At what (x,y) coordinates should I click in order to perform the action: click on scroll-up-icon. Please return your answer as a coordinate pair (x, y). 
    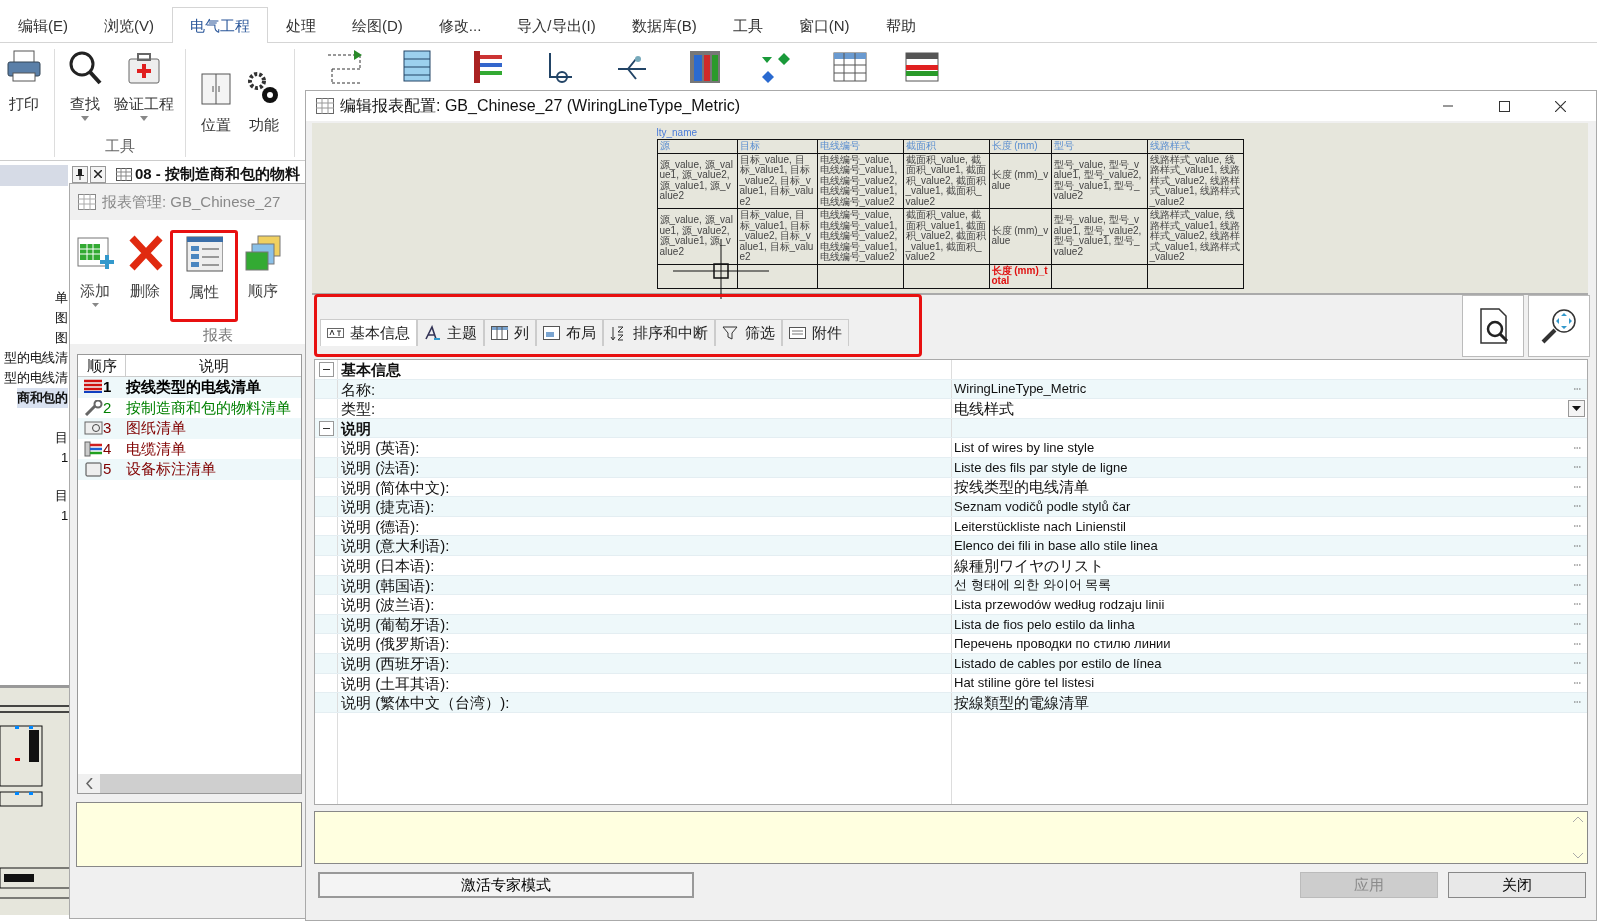
    Looking at the image, I should click on (1578, 819).